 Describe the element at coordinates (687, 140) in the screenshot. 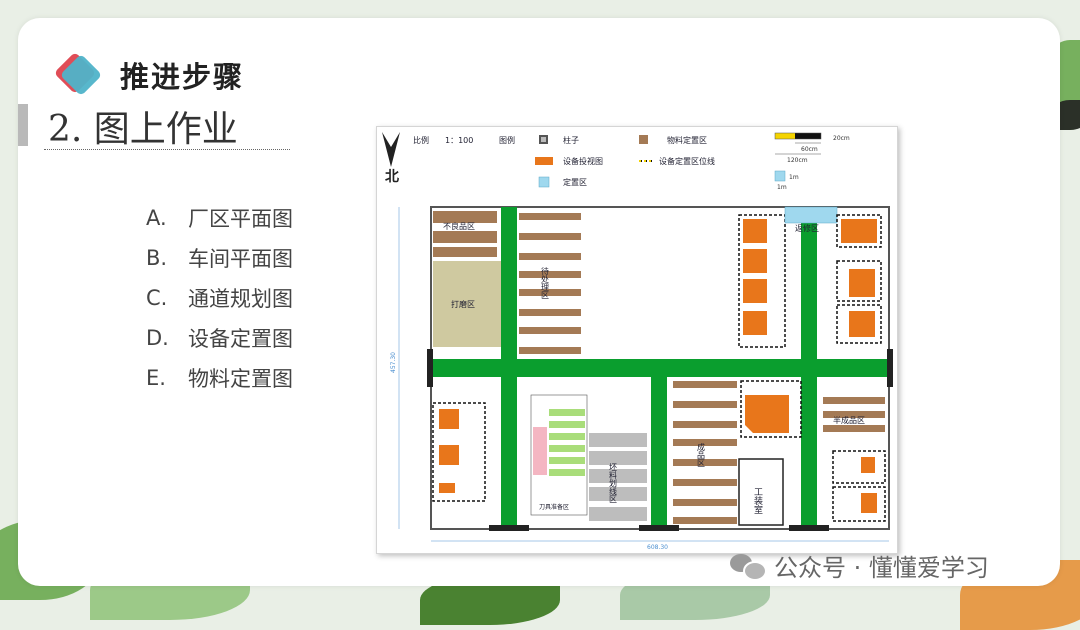

I see `legend-material: 物料定置区` at that location.